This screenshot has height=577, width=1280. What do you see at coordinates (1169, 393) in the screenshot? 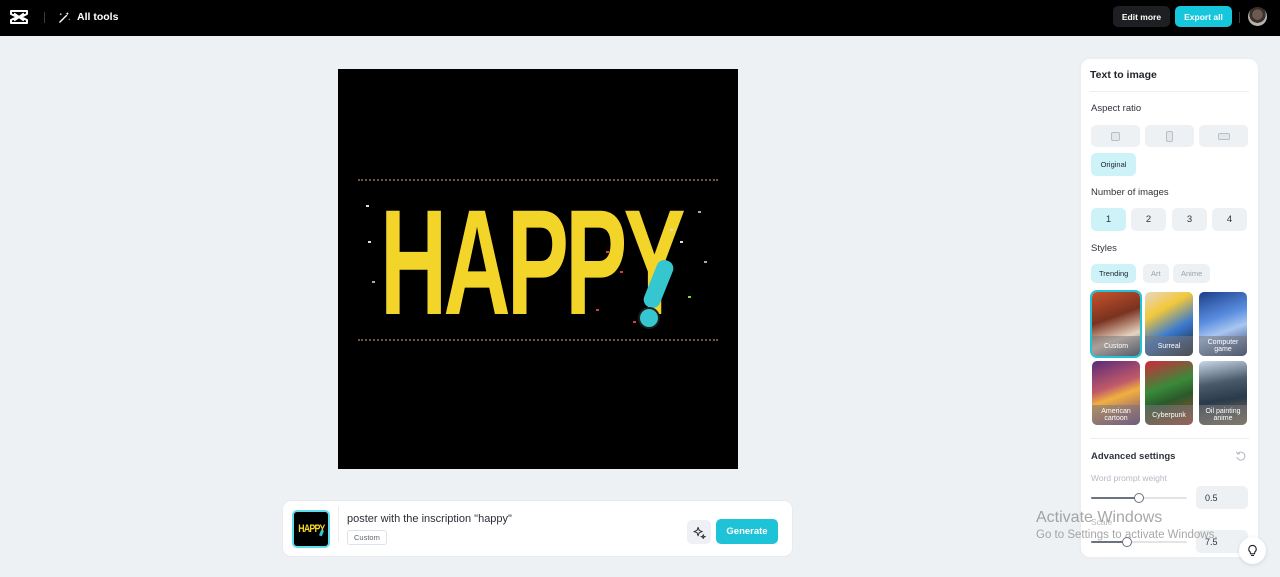
I see `style-card-cyberpunk: Cyberpunk` at bounding box center [1169, 393].